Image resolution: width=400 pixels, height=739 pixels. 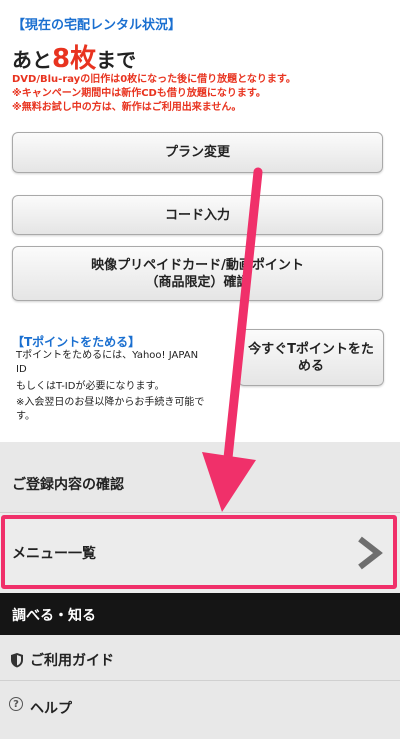 I want to click on video-prepaid-label-line2: （商品限定）確認, so click(x=197, y=282).